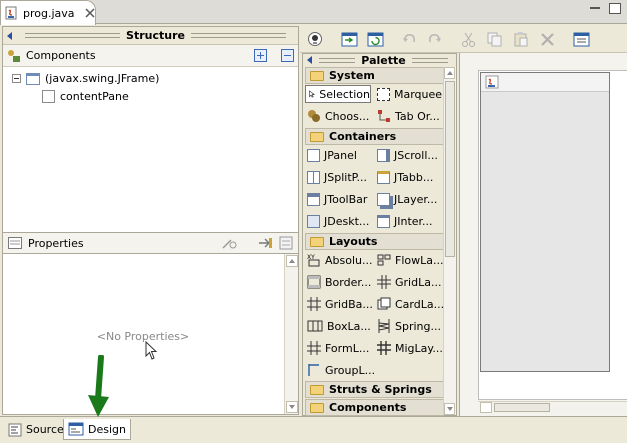 This screenshot has height=443, width=627. What do you see at coordinates (492, 82) in the screenshot?
I see `java-cup-icon` at bounding box center [492, 82].